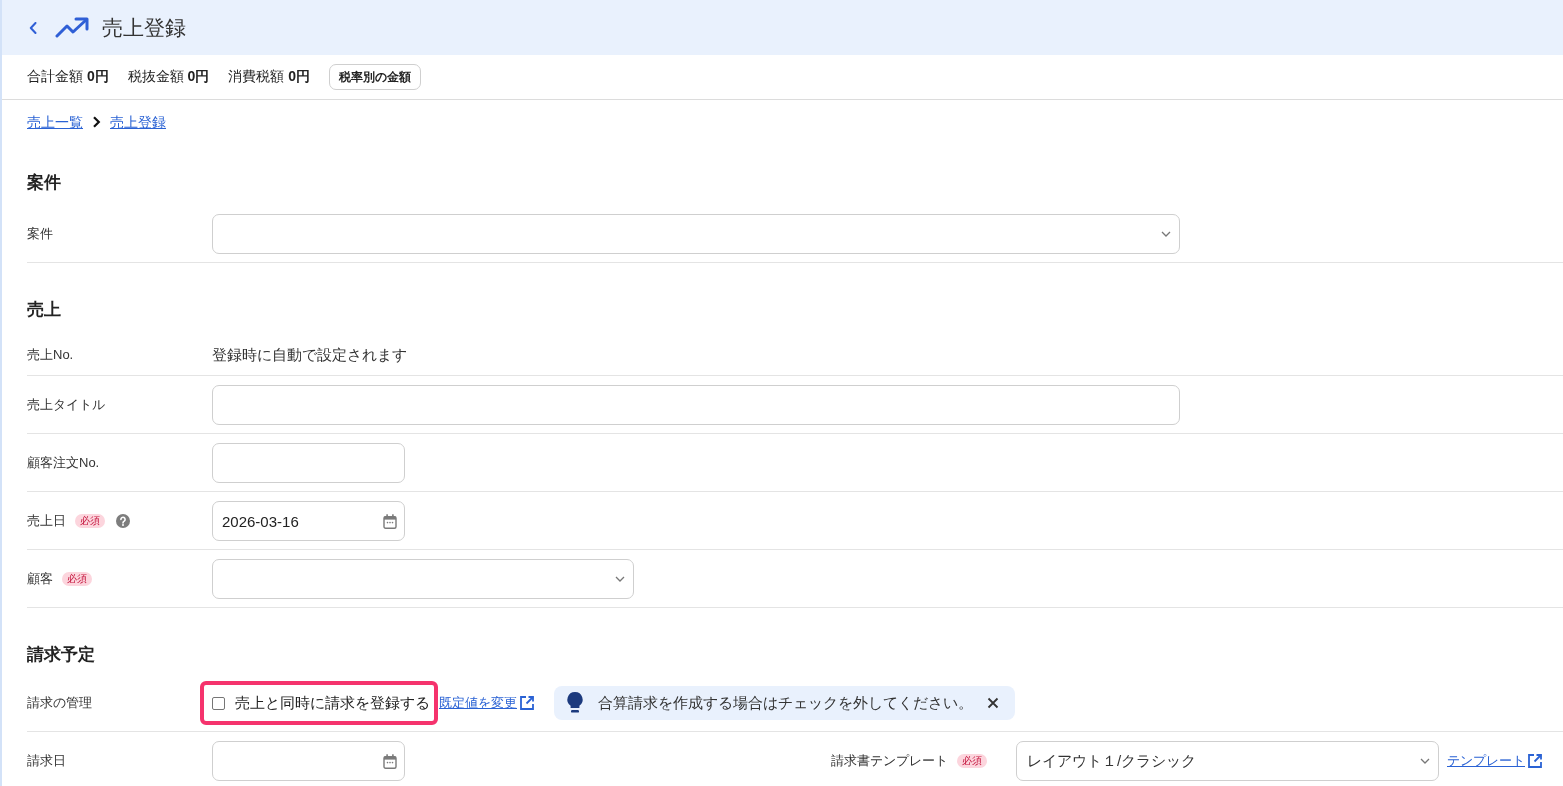 Image resolution: width=1563 pixels, height=786 pixels. I want to click on external-link: 既定値を変更, so click(487, 703).